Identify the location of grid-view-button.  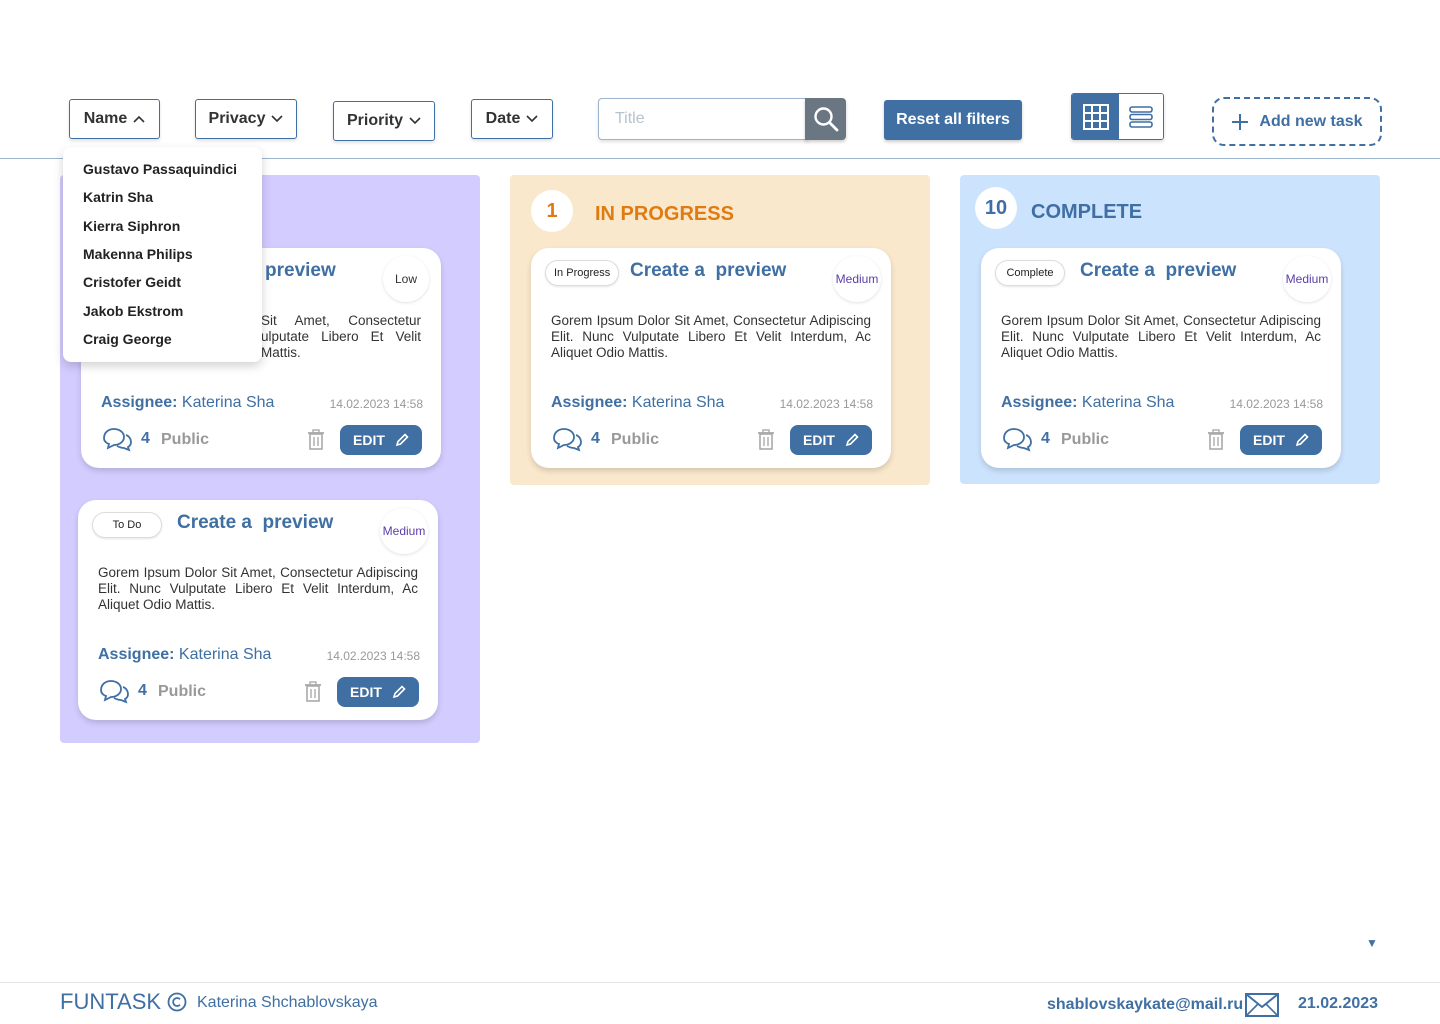
(1095, 116).